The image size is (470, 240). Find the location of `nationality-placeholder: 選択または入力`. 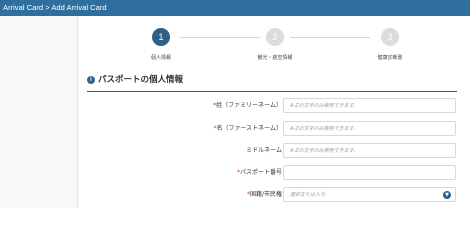

nationality-placeholder: 選択または入力 is located at coordinates (308, 195).